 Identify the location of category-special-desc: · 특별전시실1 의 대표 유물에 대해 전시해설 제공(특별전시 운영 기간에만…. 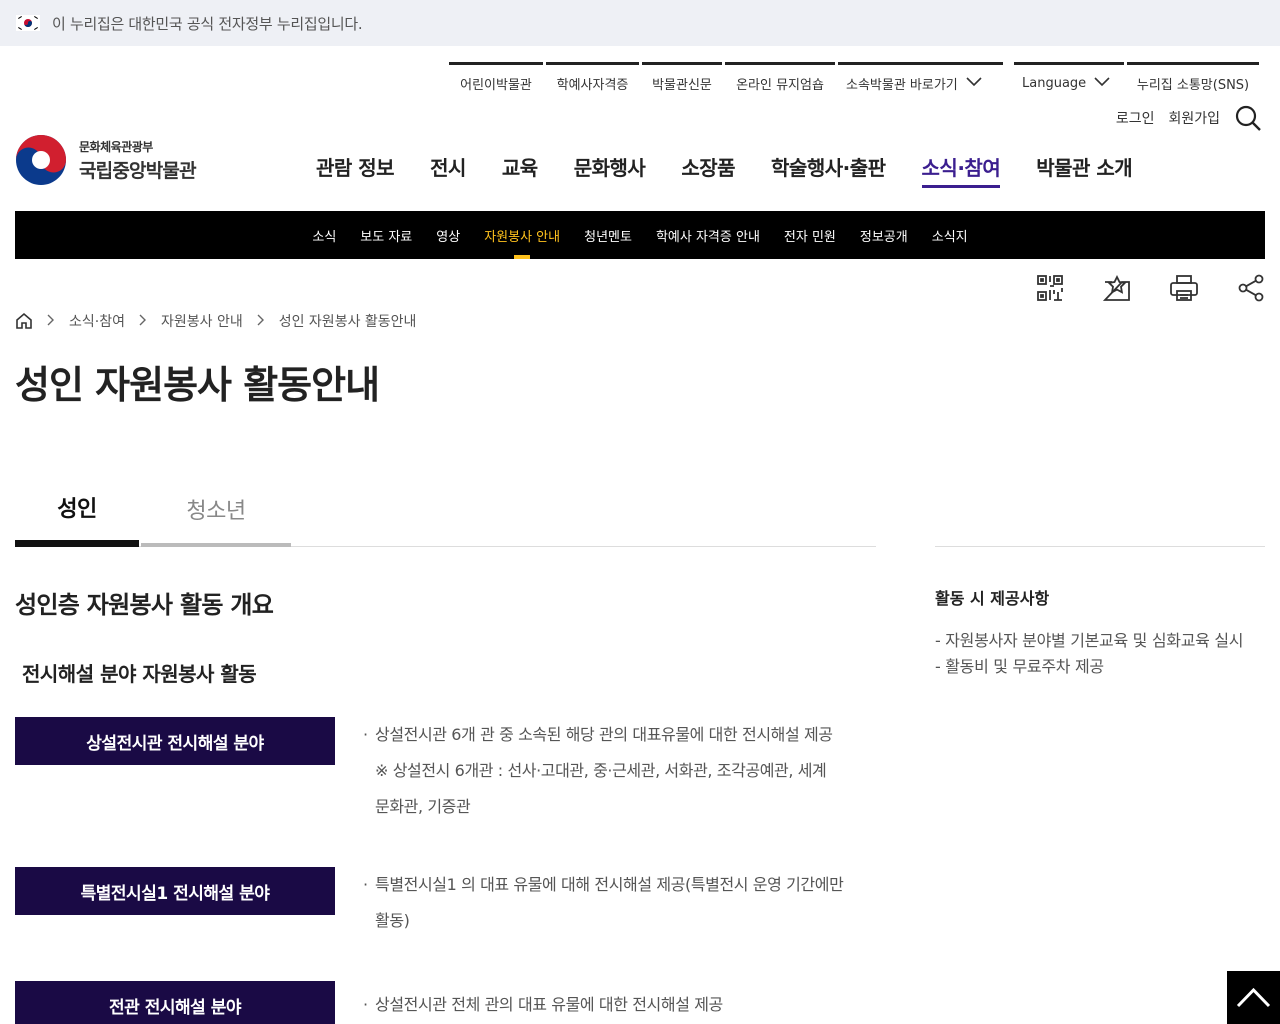
(620, 903).